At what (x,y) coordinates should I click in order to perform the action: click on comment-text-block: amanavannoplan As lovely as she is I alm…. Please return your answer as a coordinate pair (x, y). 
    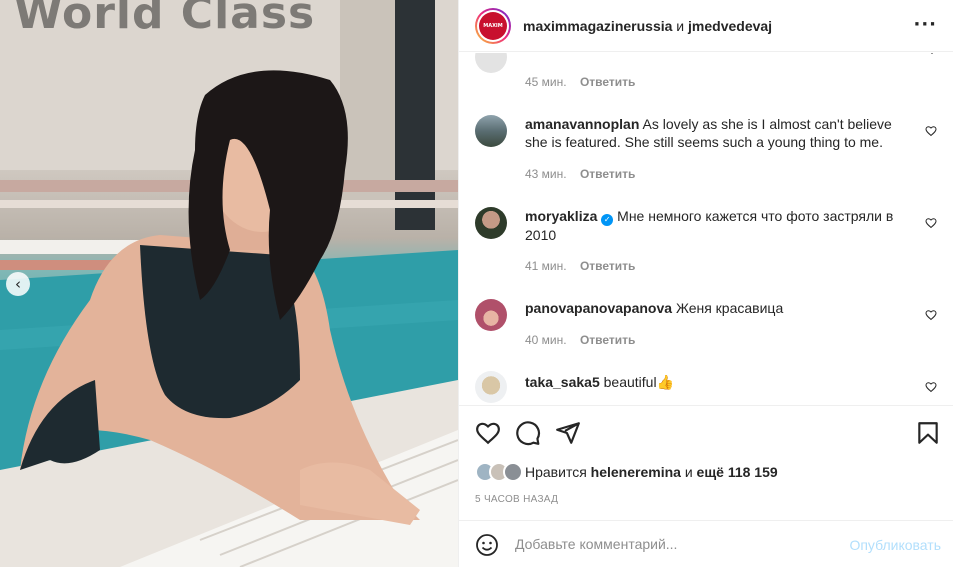
    Looking at the image, I should click on (720, 133).